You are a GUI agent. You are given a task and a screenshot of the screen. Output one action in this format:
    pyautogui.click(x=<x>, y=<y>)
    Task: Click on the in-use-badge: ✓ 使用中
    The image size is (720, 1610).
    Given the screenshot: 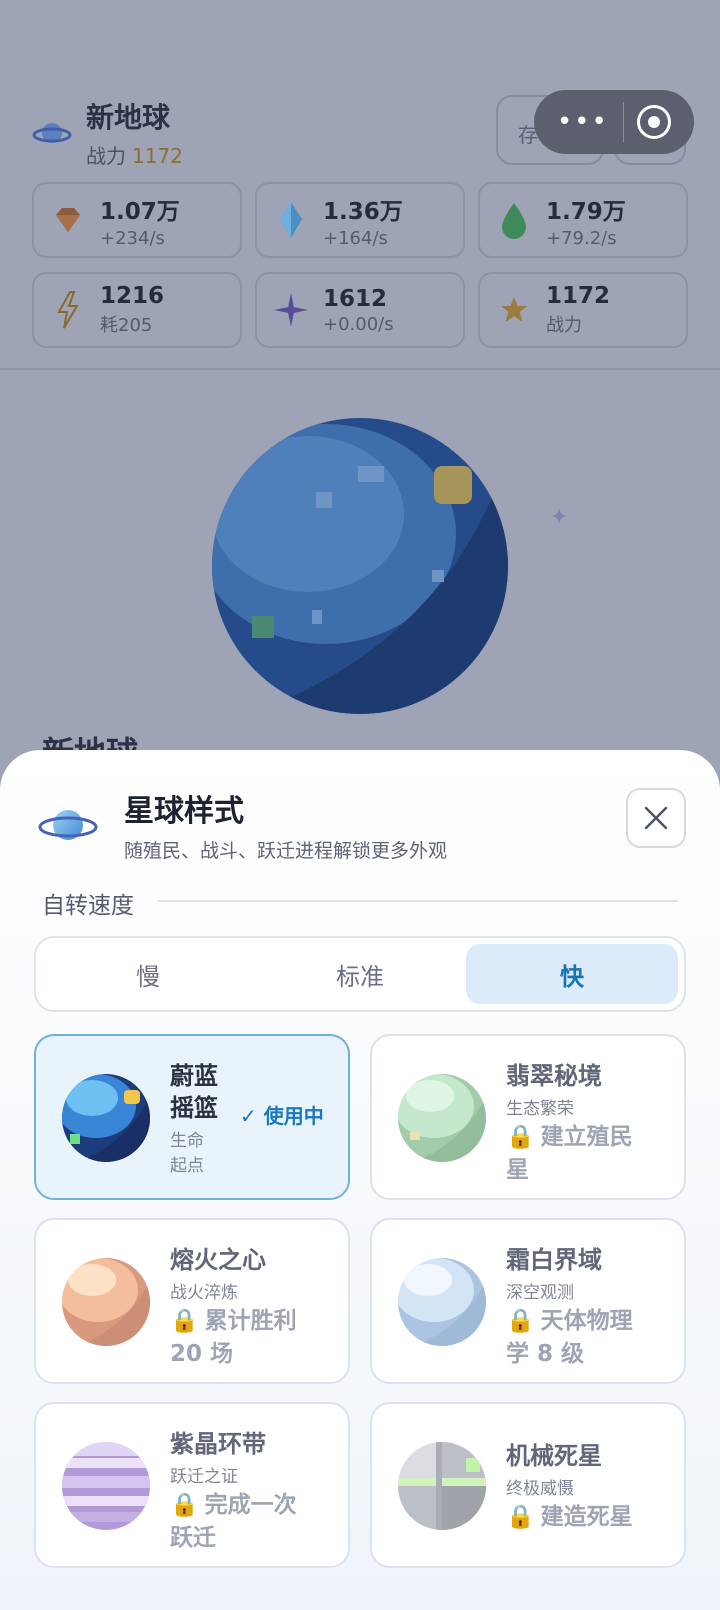 What is the action you would take?
    pyautogui.click(x=282, y=1116)
    